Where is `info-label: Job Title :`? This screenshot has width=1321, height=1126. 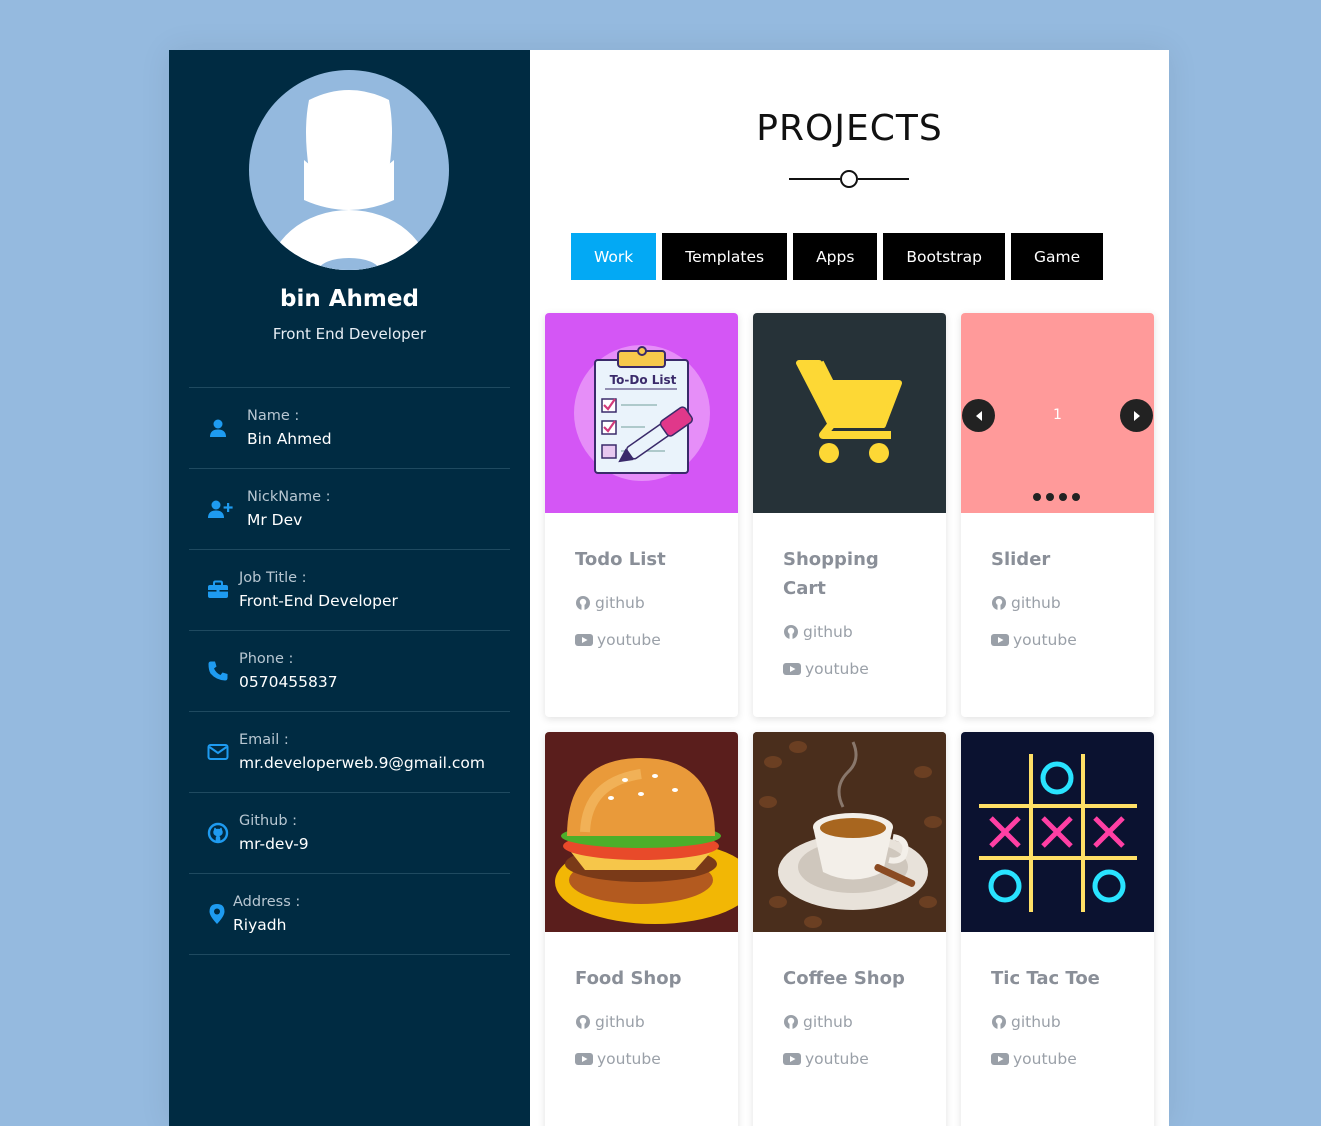
info-label: Job Title : is located at coordinates (273, 578).